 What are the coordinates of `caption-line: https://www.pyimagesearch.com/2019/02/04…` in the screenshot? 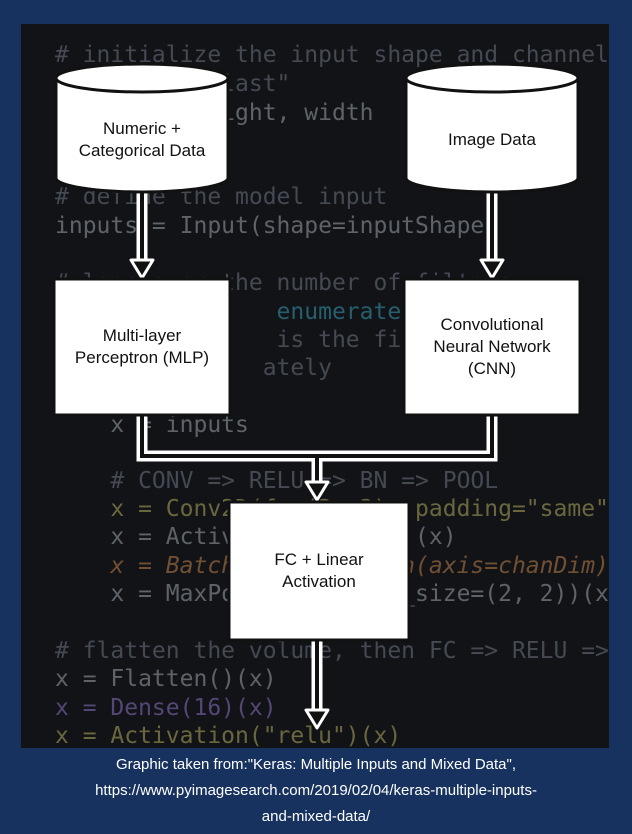 It's located at (316, 790).